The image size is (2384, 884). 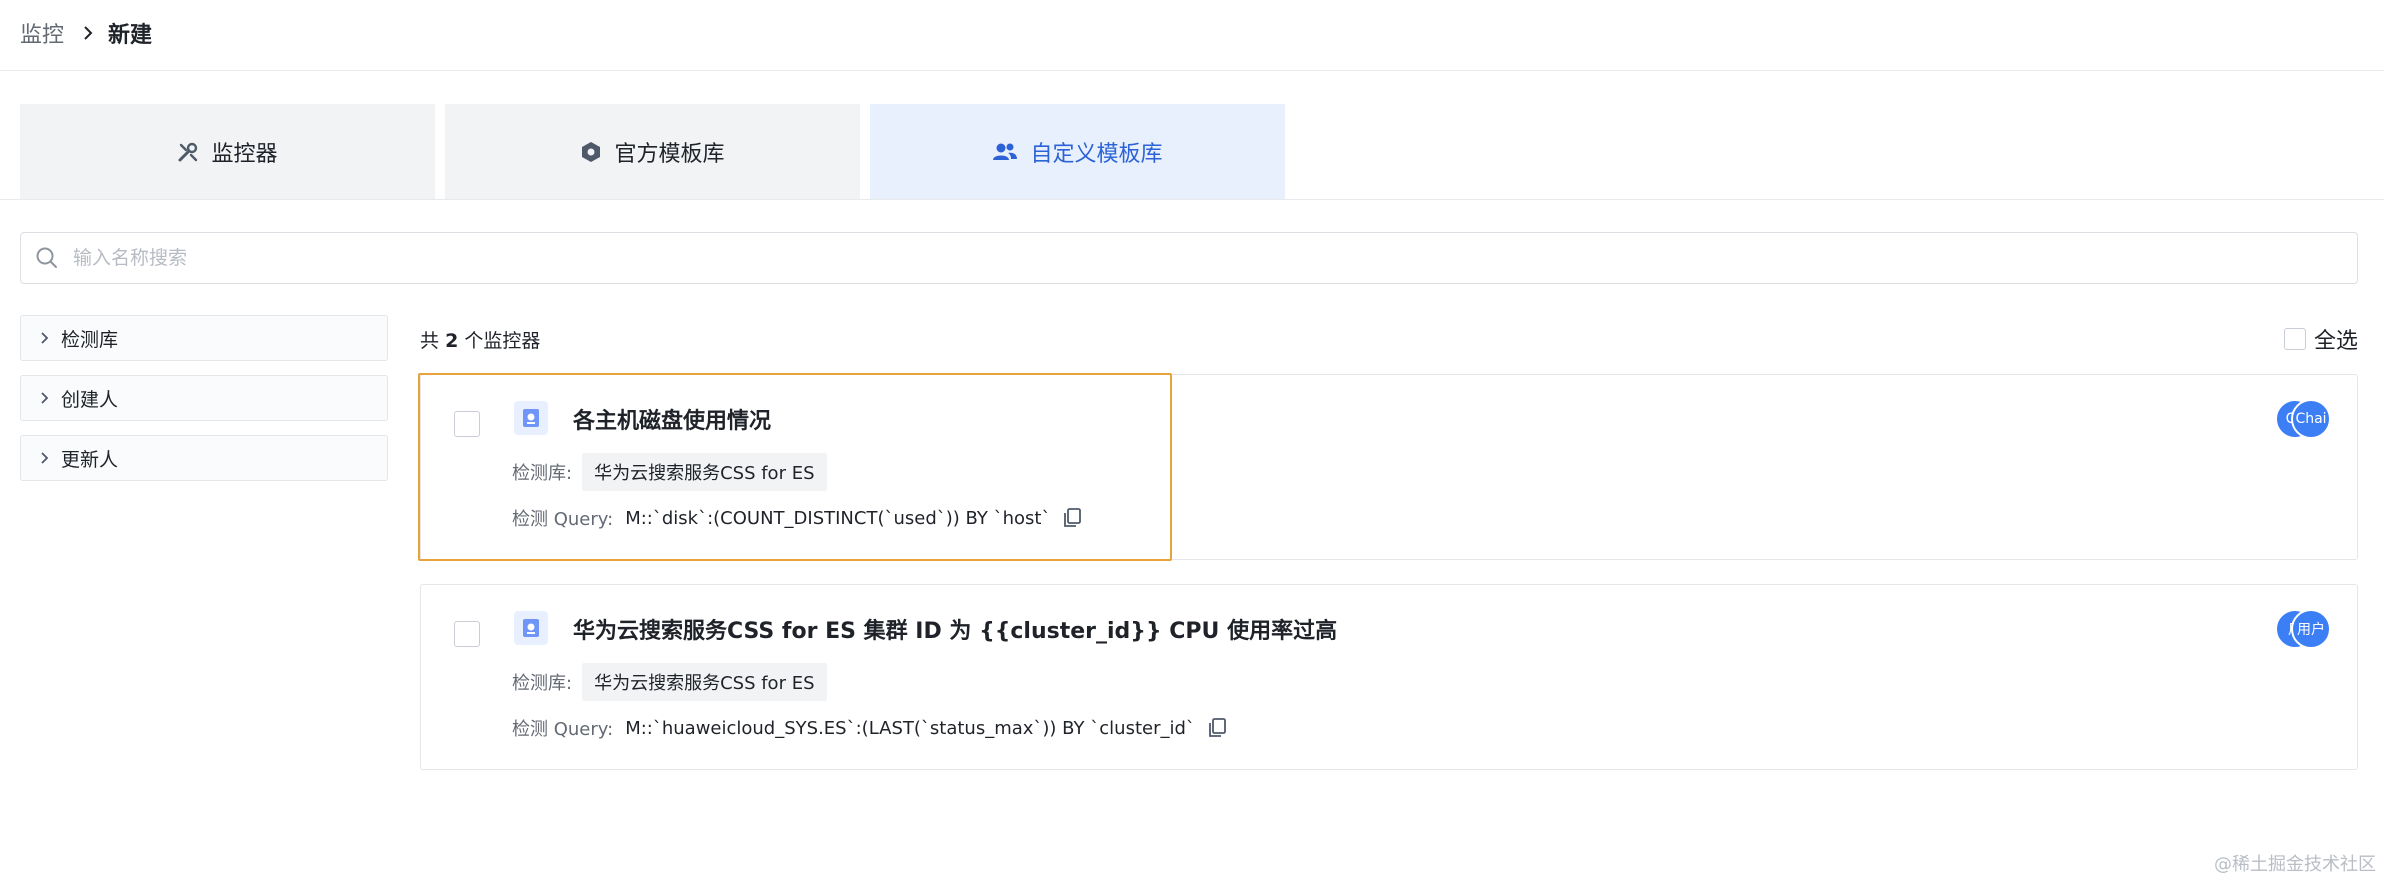 I want to click on filter-creator: 创建人, so click(x=204, y=398).